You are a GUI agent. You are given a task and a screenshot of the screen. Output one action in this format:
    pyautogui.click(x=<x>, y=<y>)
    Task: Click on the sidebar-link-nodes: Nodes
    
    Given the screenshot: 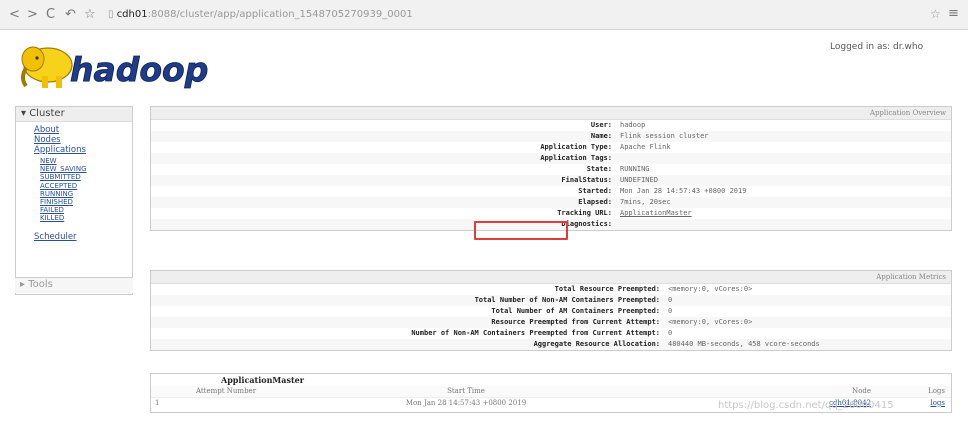 What is the action you would take?
    pyautogui.click(x=83, y=140)
    